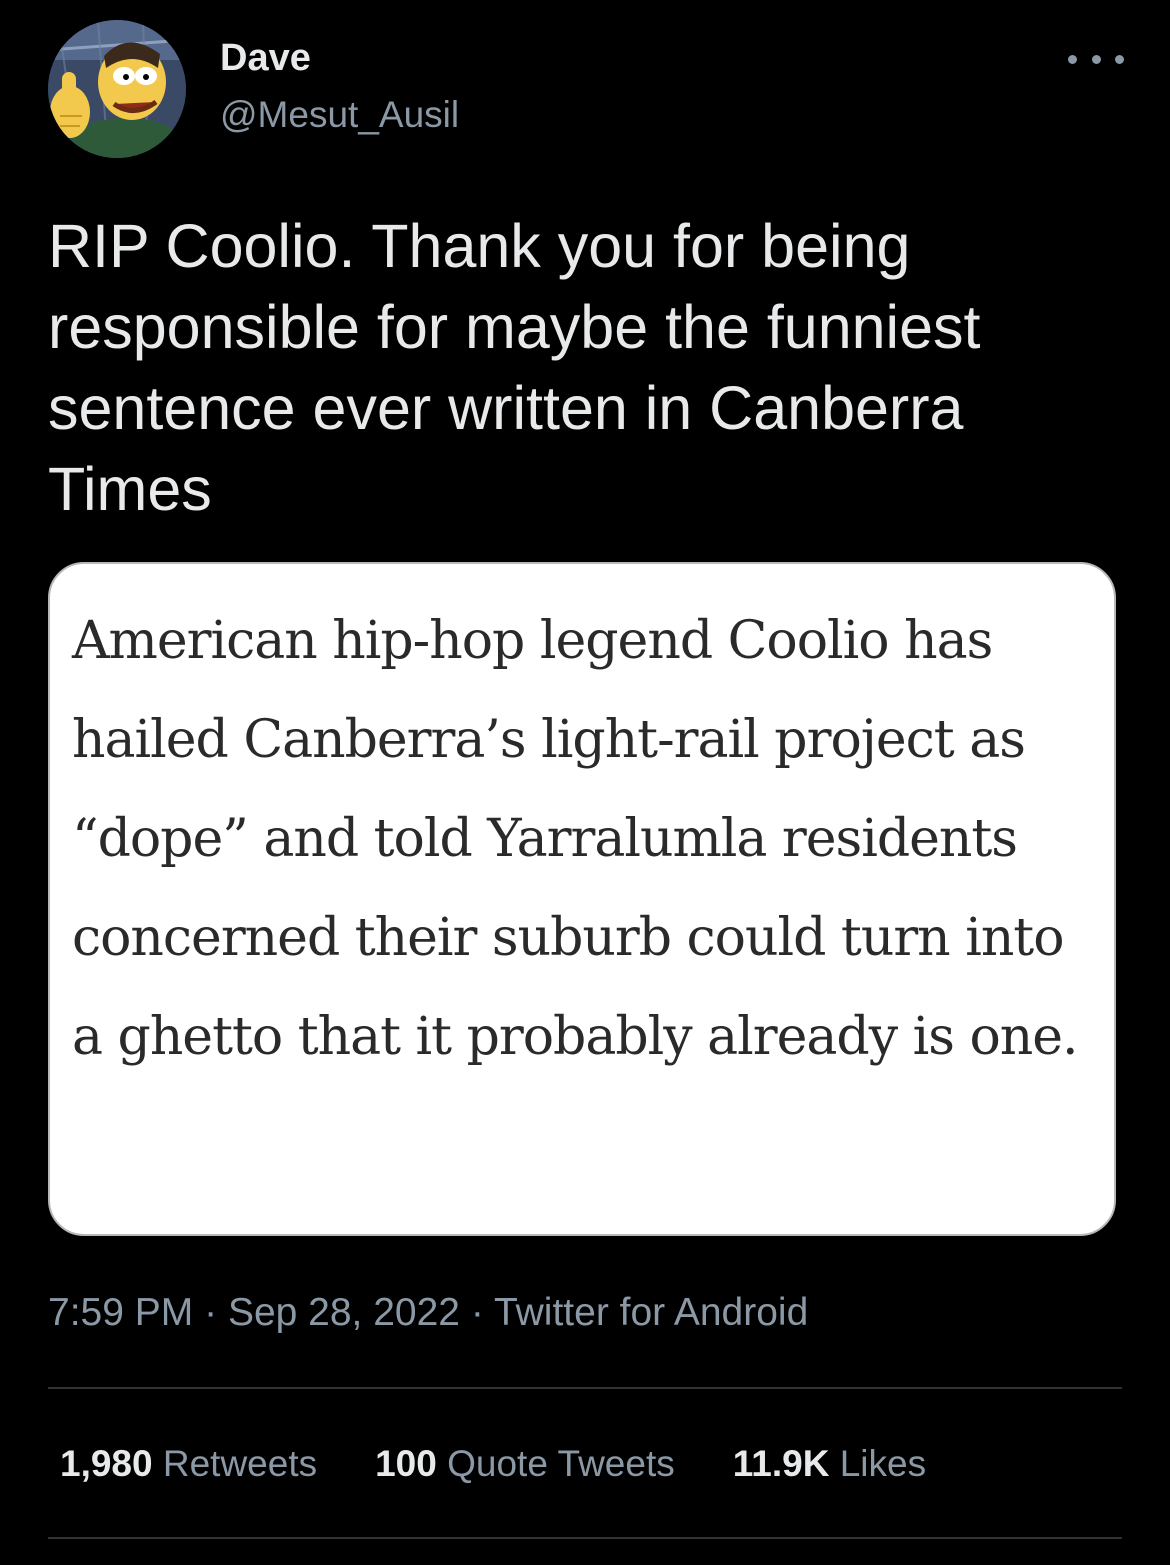  What do you see at coordinates (651, 1312) in the screenshot?
I see `tweet-source: Twitter for Android` at bounding box center [651, 1312].